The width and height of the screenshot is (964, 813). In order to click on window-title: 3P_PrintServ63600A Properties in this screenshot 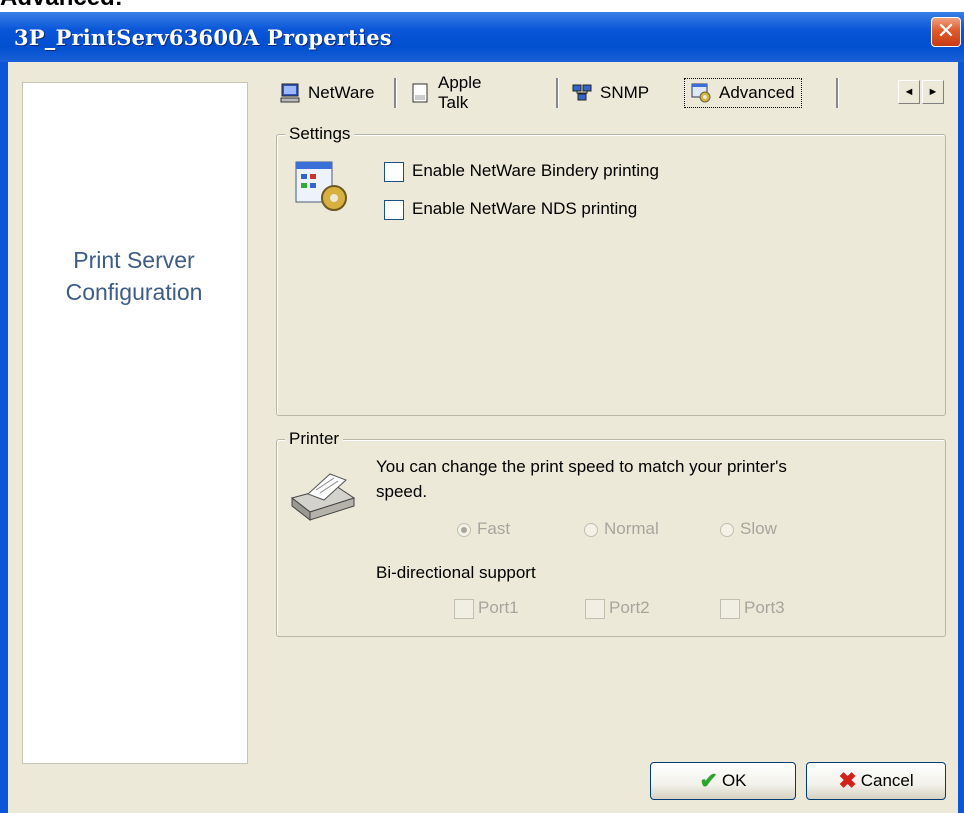, I will do `click(203, 37)`.